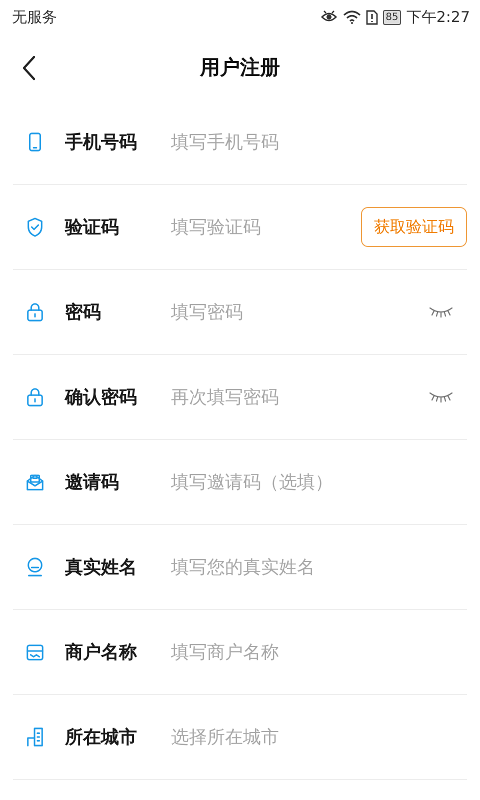  What do you see at coordinates (351, 17) in the screenshot?
I see `wifi-icon` at bounding box center [351, 17].